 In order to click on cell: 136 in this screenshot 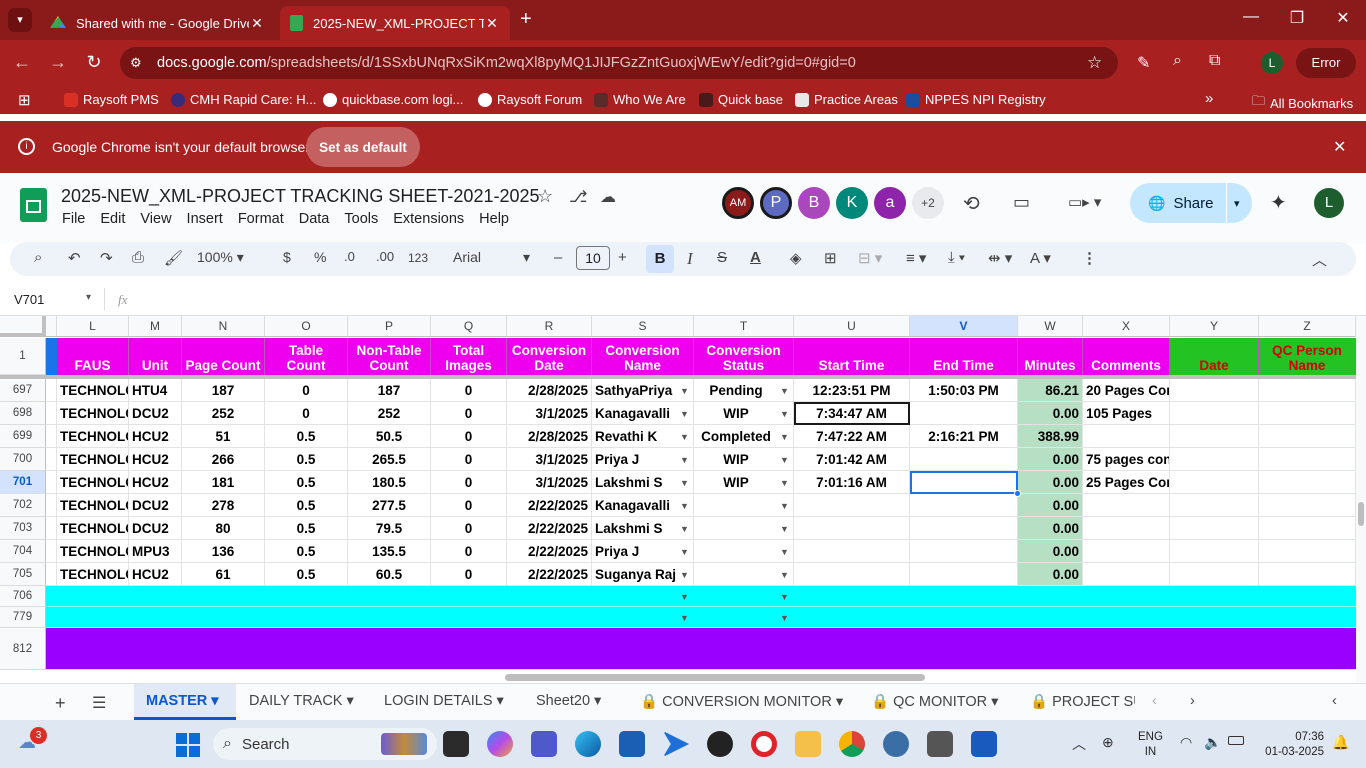, I will do `click(223, 551)`.